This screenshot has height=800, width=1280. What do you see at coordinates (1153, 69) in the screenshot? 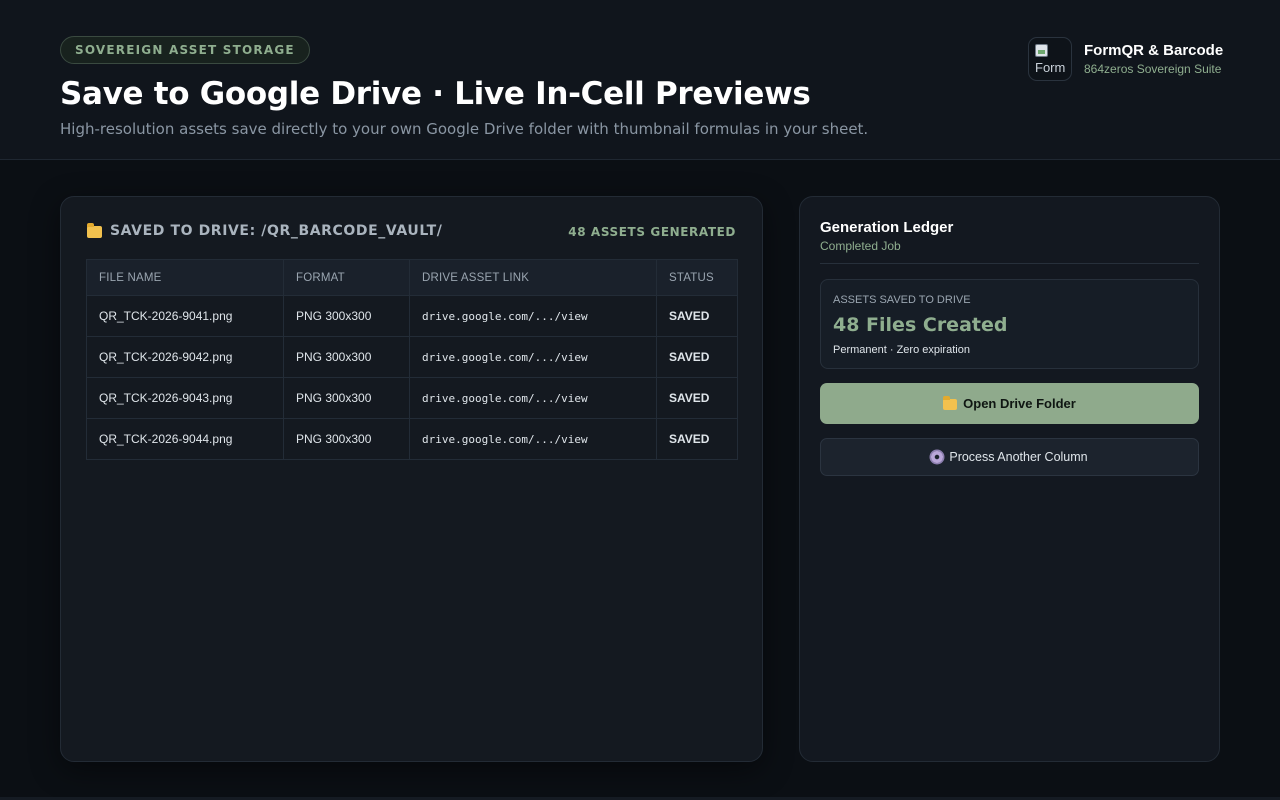
I see `brand-subtitle: 864zeros Sovereign Suite` at bounding box center [1153, 69].